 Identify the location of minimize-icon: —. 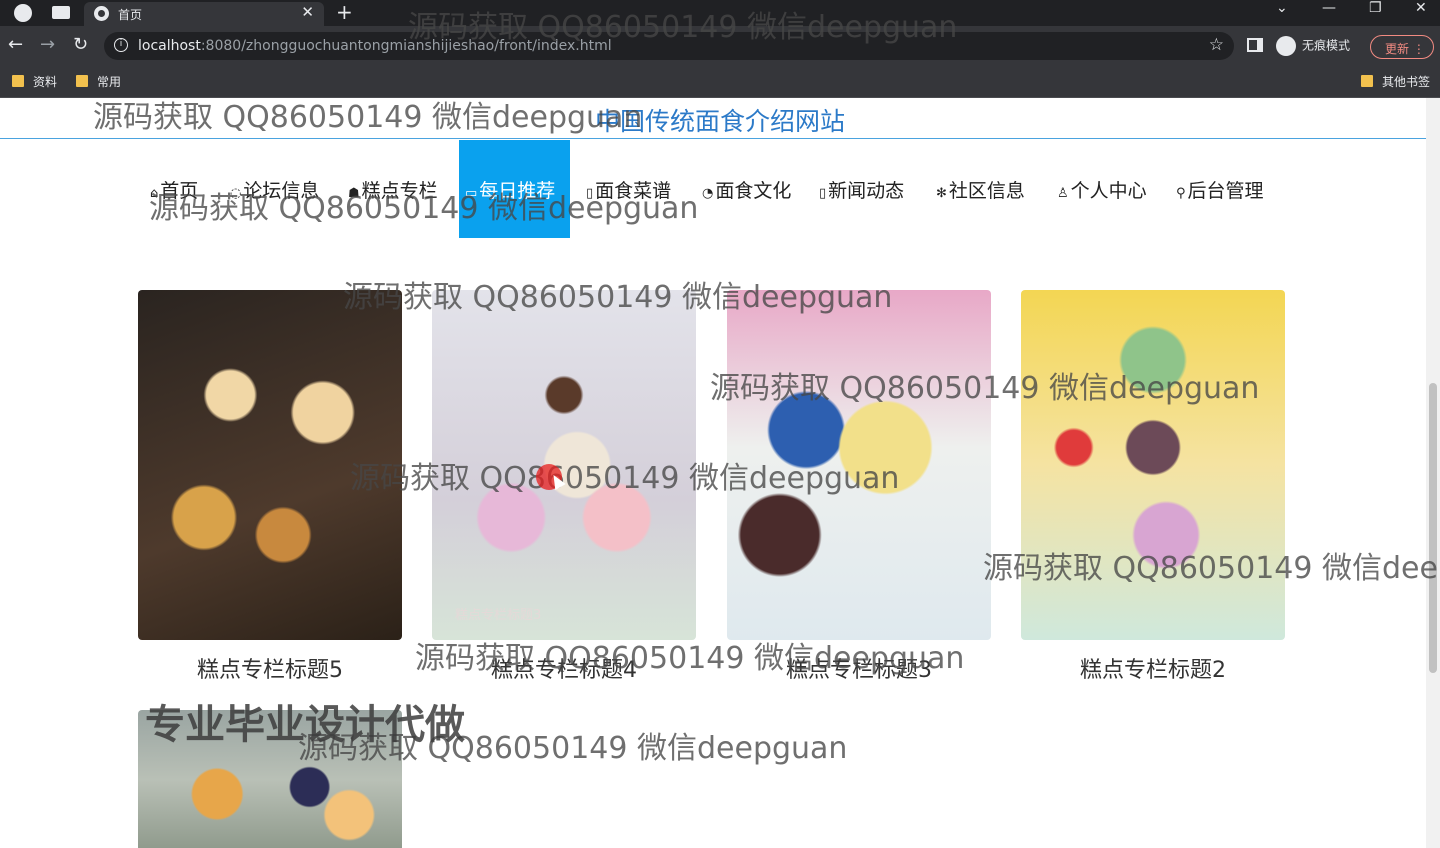
(1329, 8).